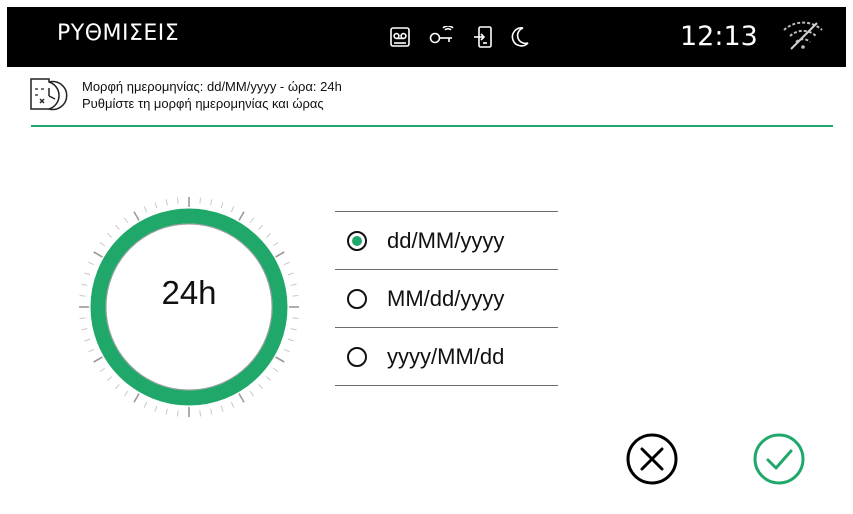 This screenshot has height=514, width=853. I want to click on divider, so click(446, 385).